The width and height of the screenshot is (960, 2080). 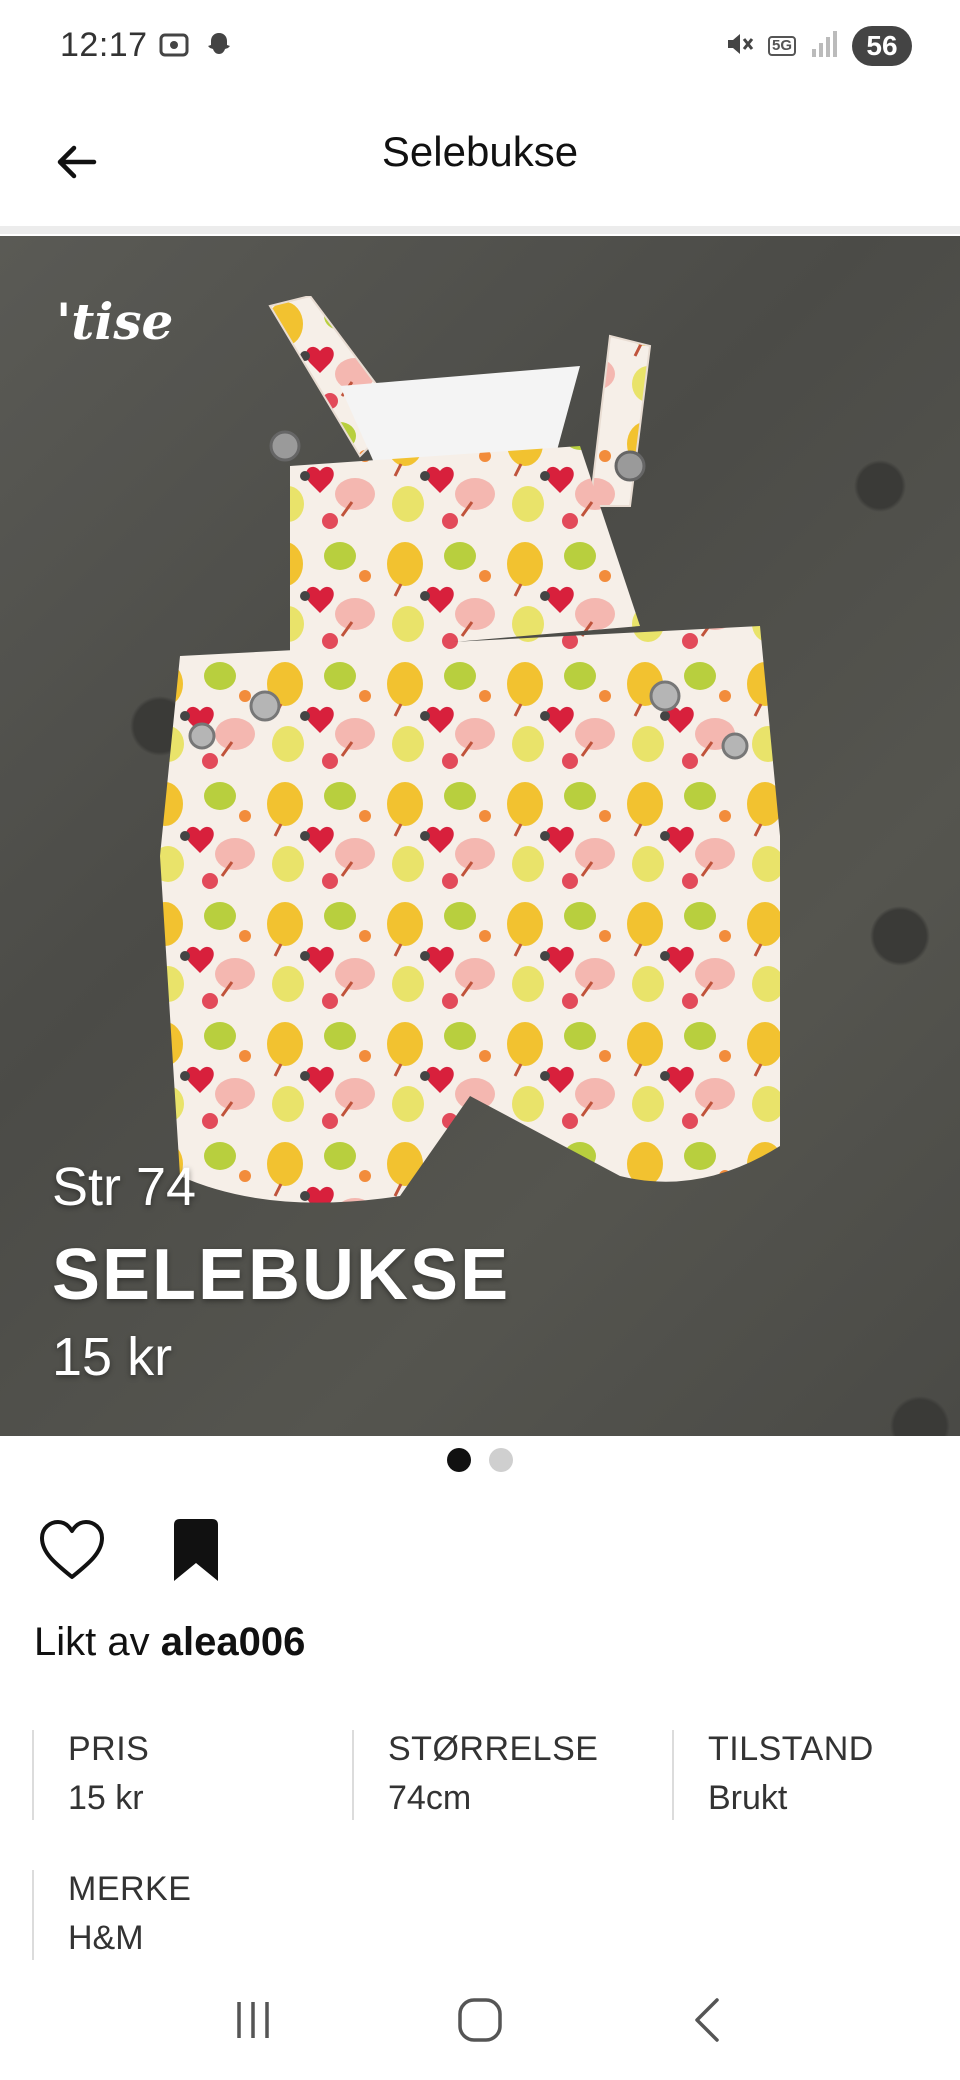 What do you see at coordinates (104, 45) in the screenshot?
I see `status-time: 12:17` at bounding box center [104, 45].